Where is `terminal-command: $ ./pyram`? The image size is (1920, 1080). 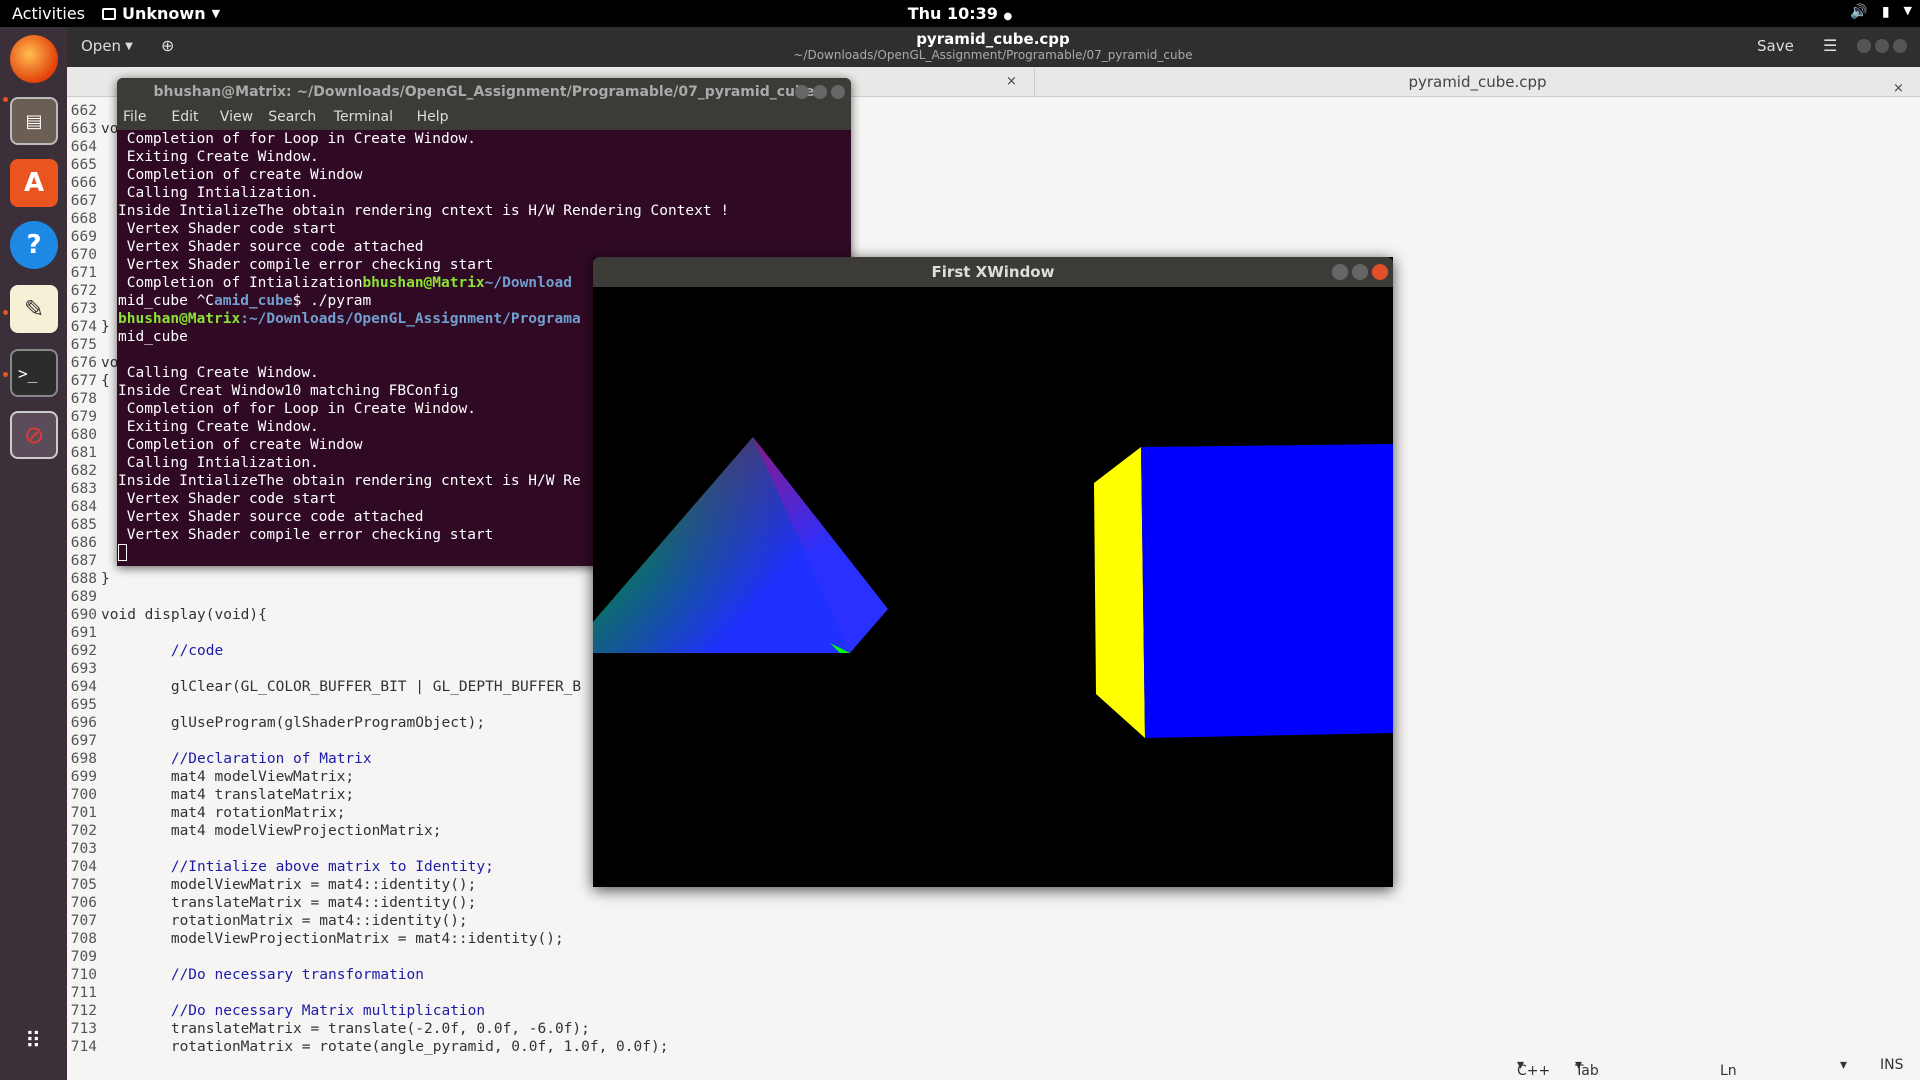 terminal-command: $ ./pyram is located at coordinates (332, 301).